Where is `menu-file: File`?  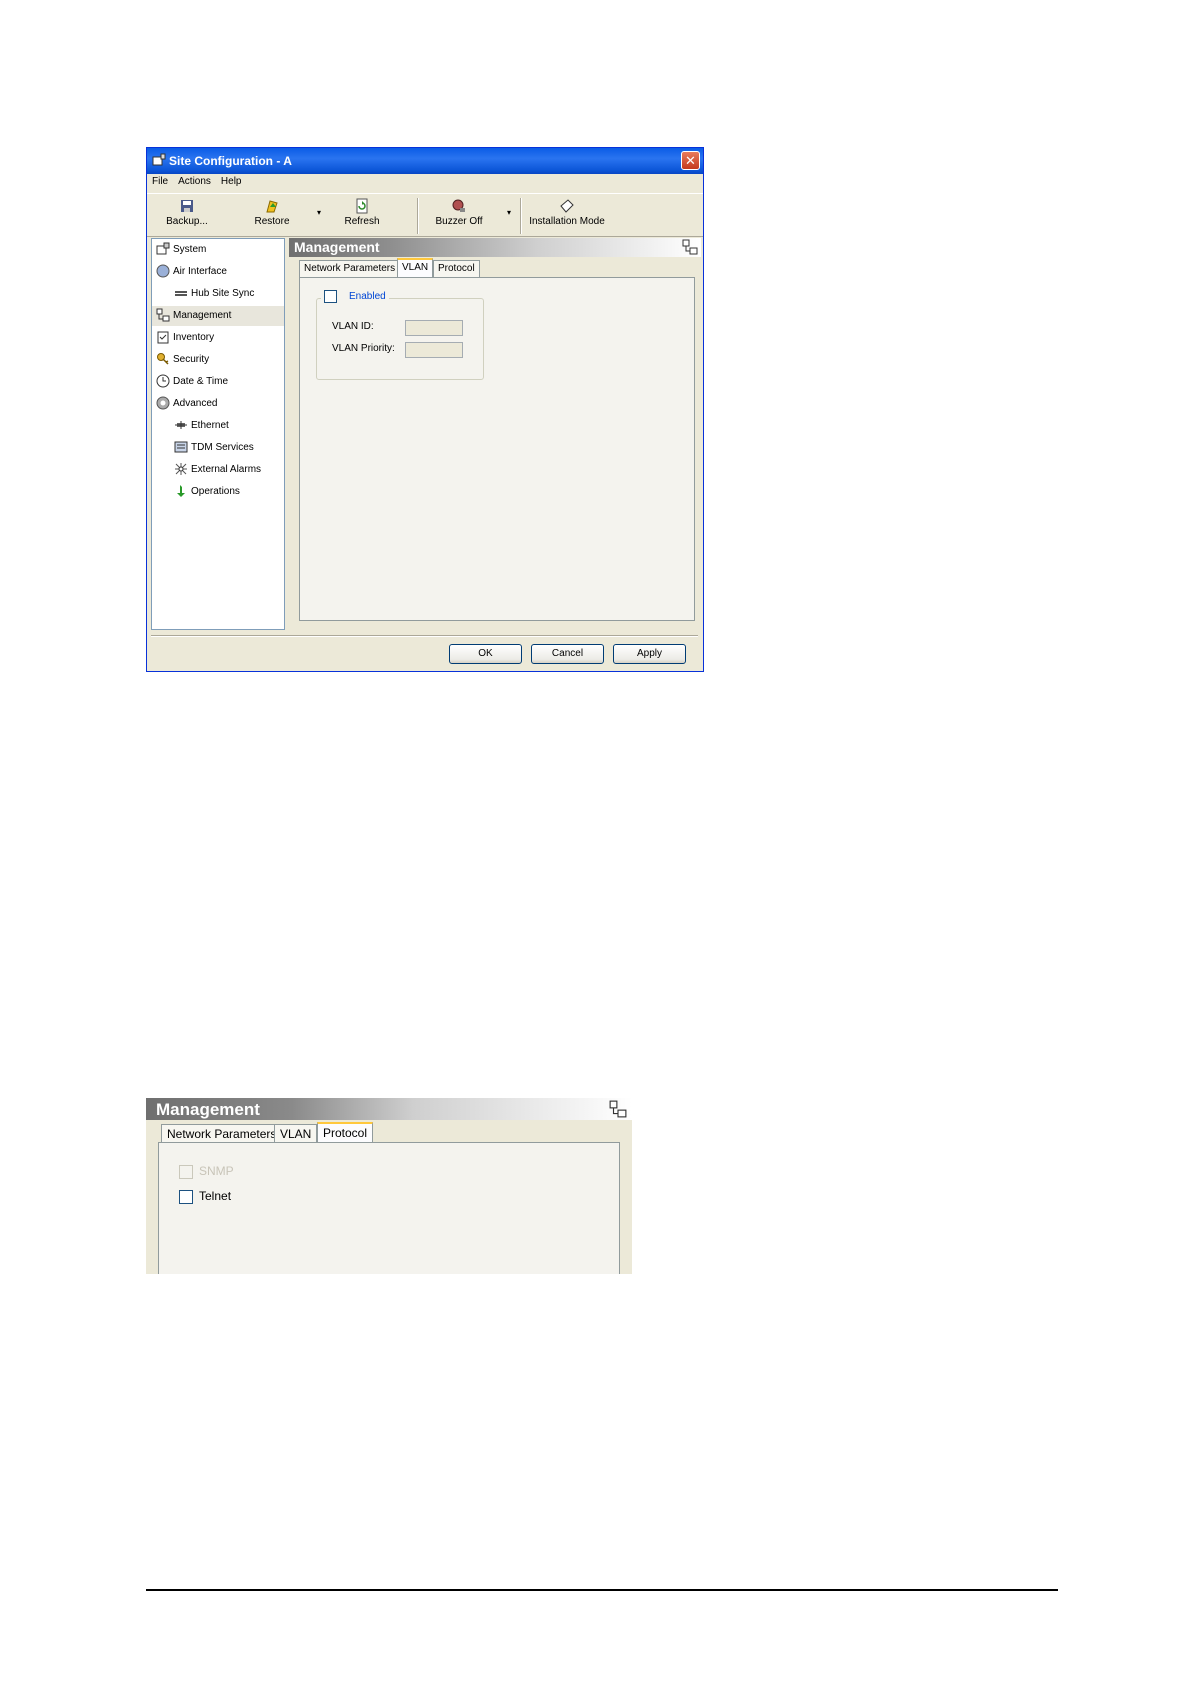 menu-file: File is located at coordinates (160, 181).